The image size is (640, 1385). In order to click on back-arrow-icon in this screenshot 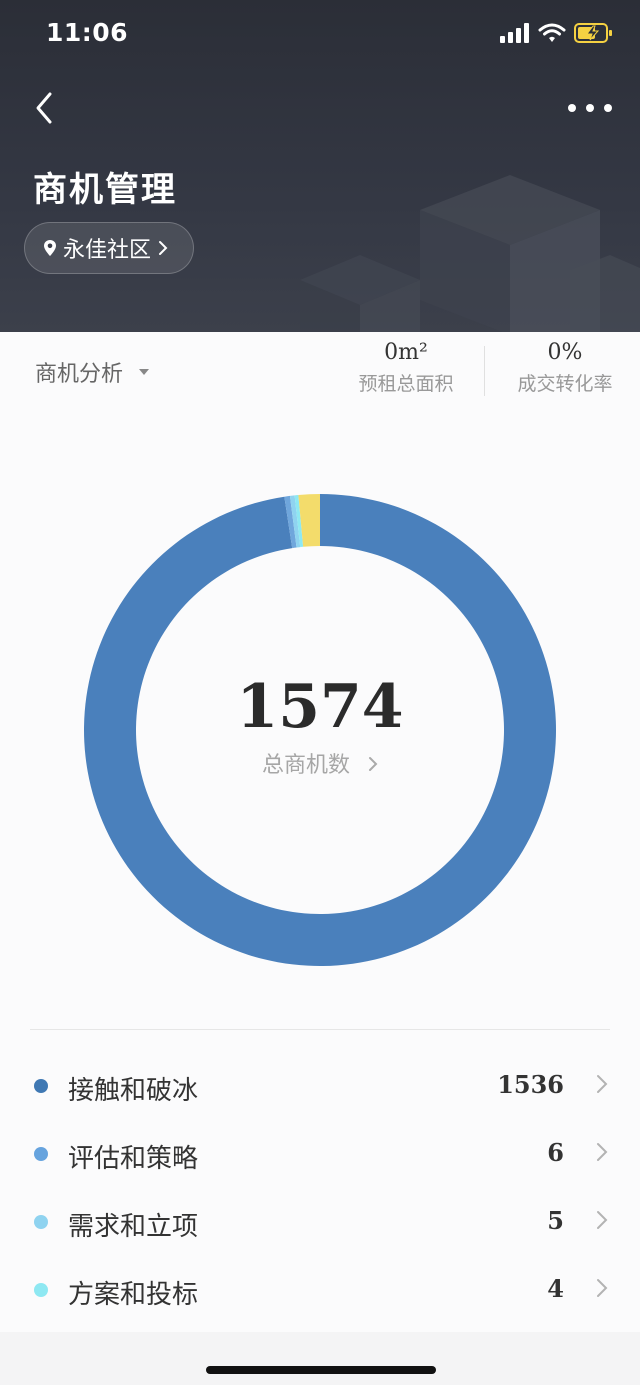, I will do `click(44, 108)`.